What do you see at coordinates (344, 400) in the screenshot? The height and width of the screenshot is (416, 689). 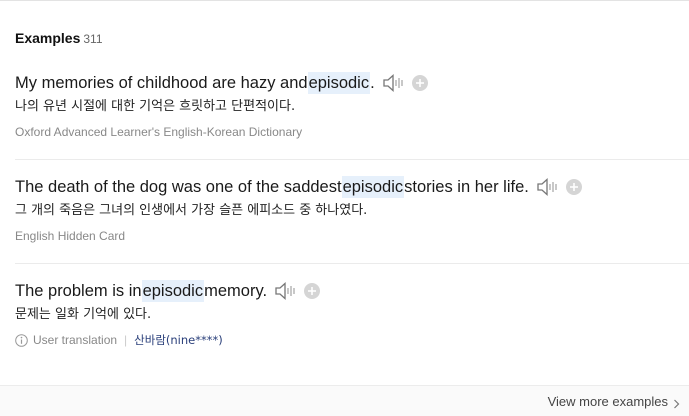 I see `examples-footer: View more examples` at bounding box center [344, 400].